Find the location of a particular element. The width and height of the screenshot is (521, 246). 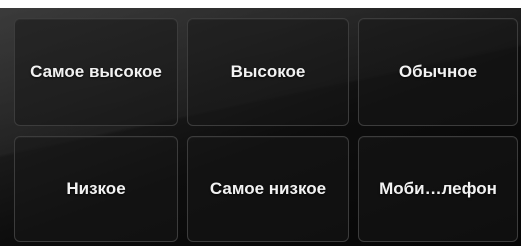

priority-low-label: Низкое is located at coordinates (96, 188).